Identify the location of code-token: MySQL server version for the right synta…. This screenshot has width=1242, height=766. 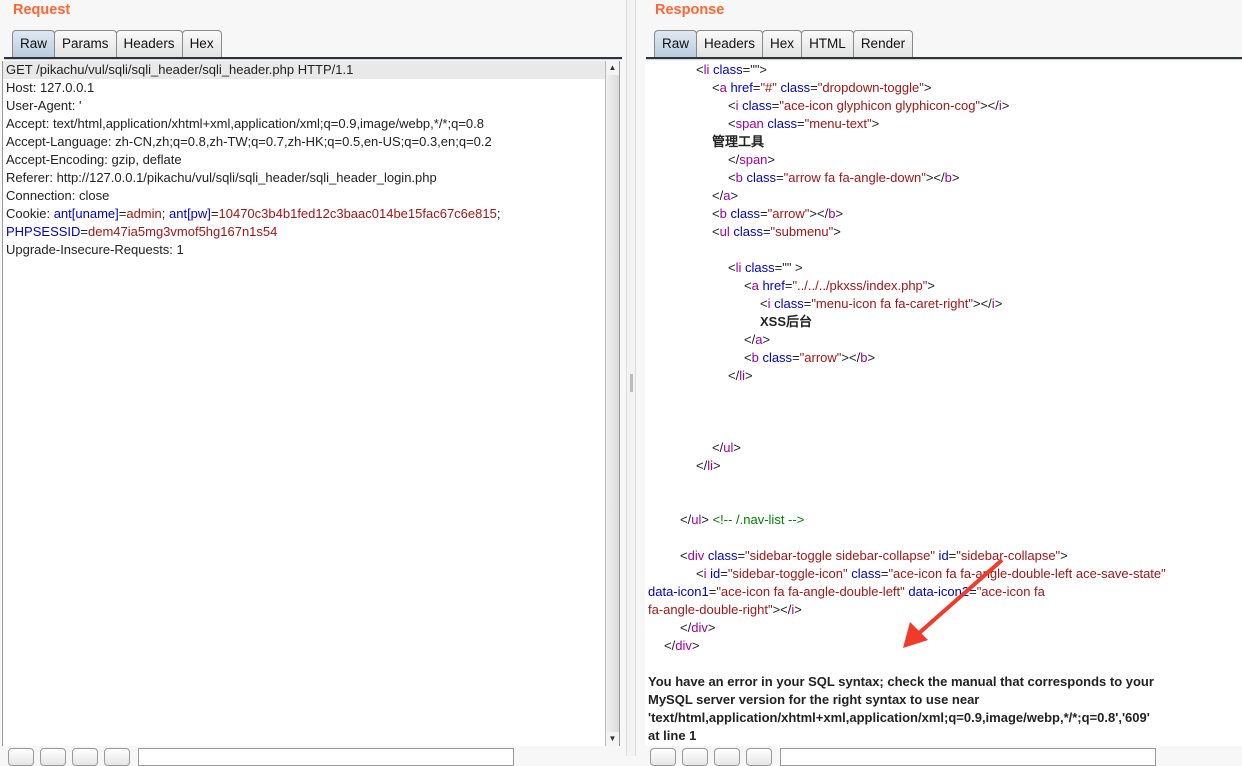
(814, 699).